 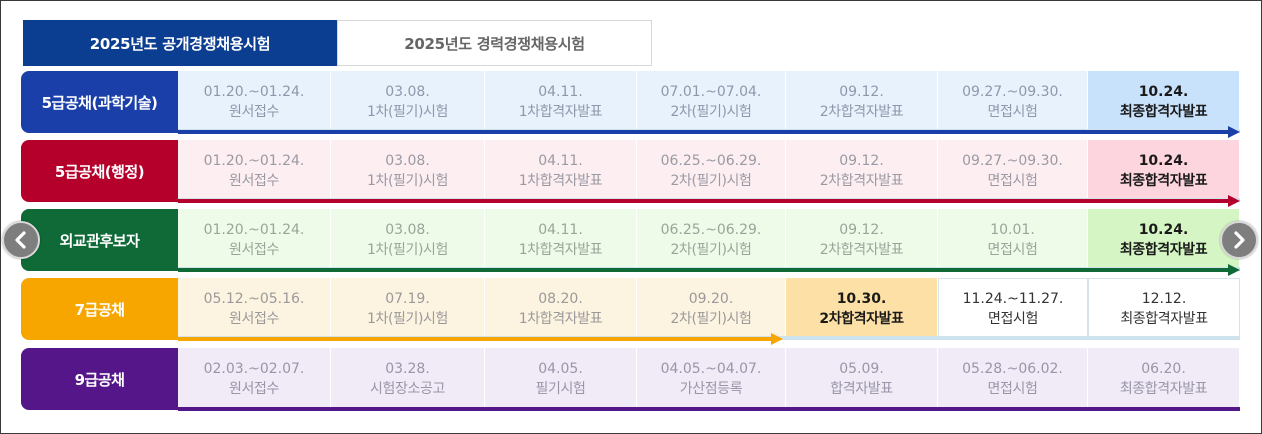 I want to click on step-date: 06.25.~06.29., so click(x=711, y=230).